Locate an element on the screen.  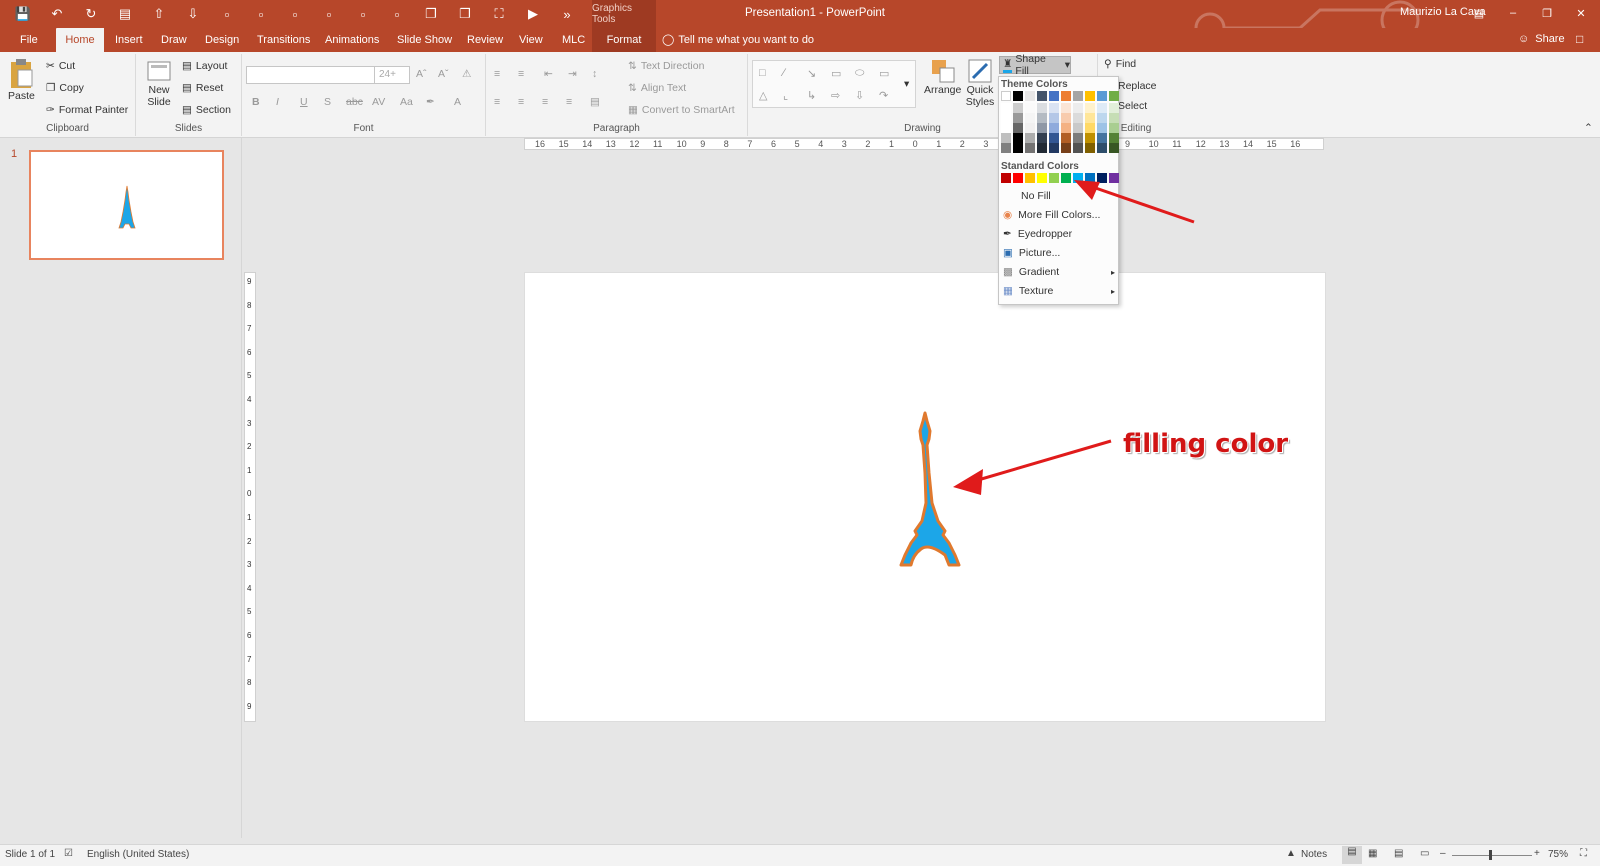
tab-home: Home is located at coordinates (80, 40).